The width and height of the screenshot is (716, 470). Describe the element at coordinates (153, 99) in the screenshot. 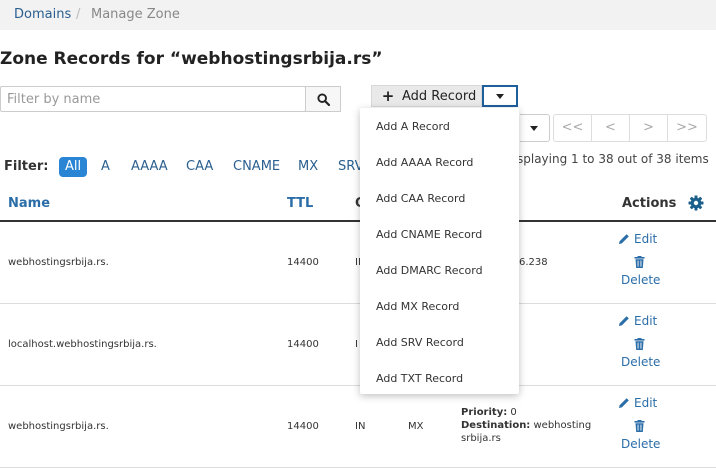

I see `filter-by-name-input` at that location.